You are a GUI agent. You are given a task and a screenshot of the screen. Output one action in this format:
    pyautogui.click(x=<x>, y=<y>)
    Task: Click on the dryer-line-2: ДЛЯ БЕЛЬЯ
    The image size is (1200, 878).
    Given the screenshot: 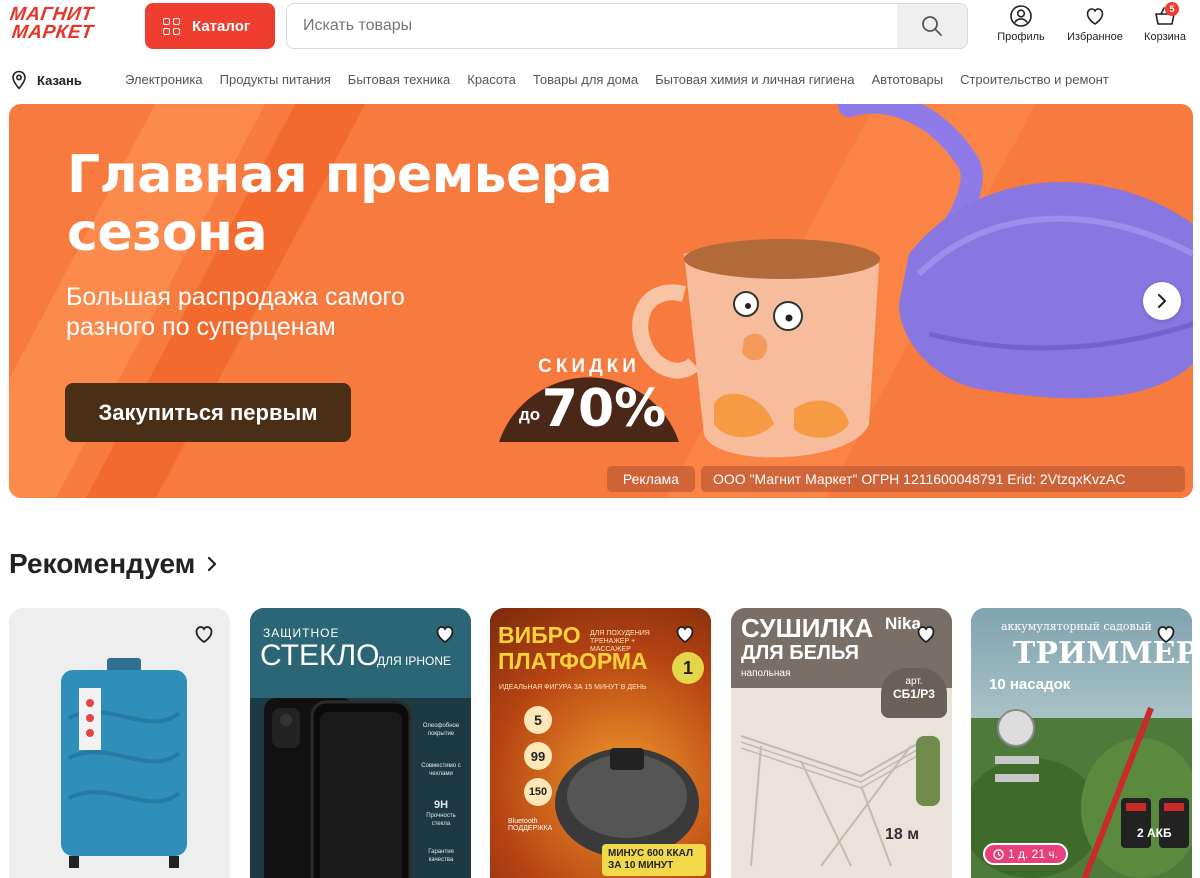 What is the action you would take?
    pyautogui.click(x=800, y=653)
    